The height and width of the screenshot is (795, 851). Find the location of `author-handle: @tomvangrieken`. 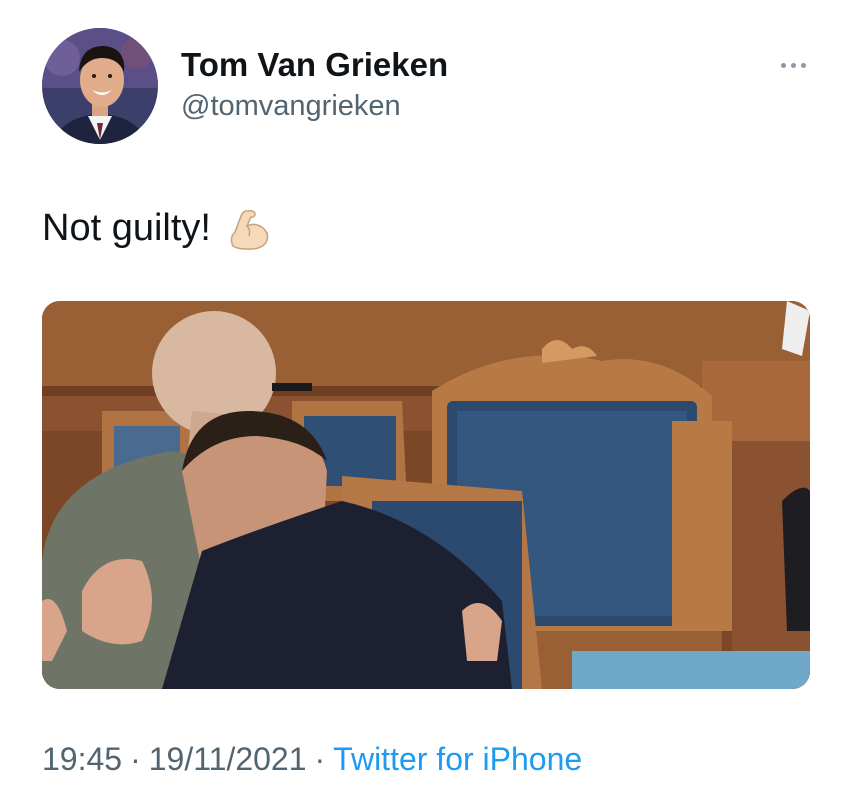

author-handle: @tomvangrieken is located at coordinates (291, 106).